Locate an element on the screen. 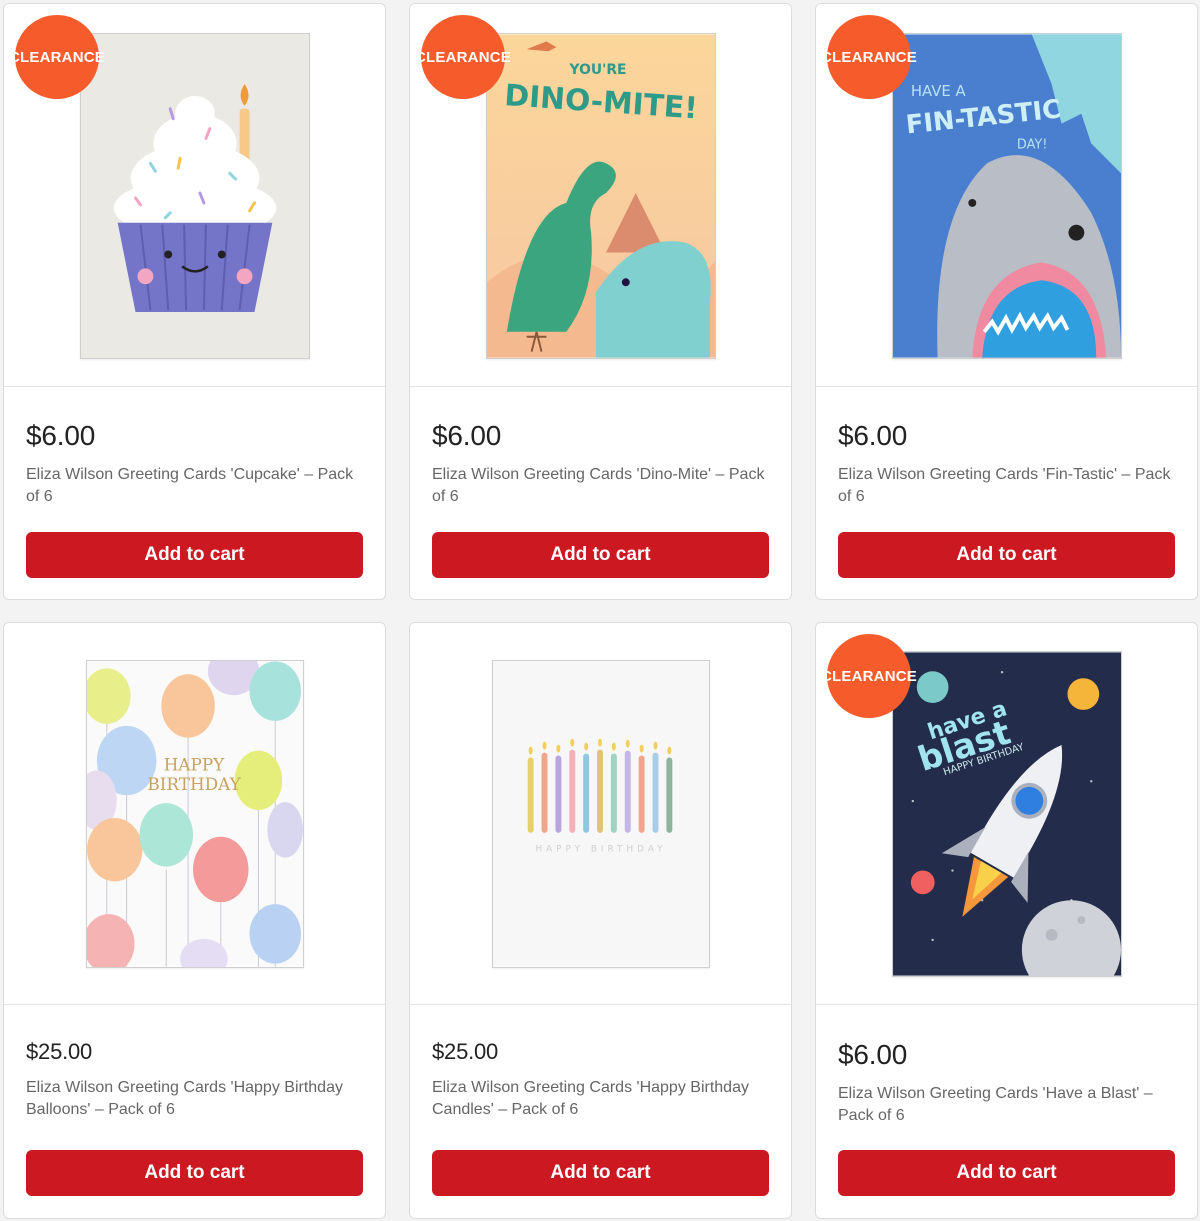  balloons-card-image: HAPPY BIRTHDAY is located at coordinates (195, 814).